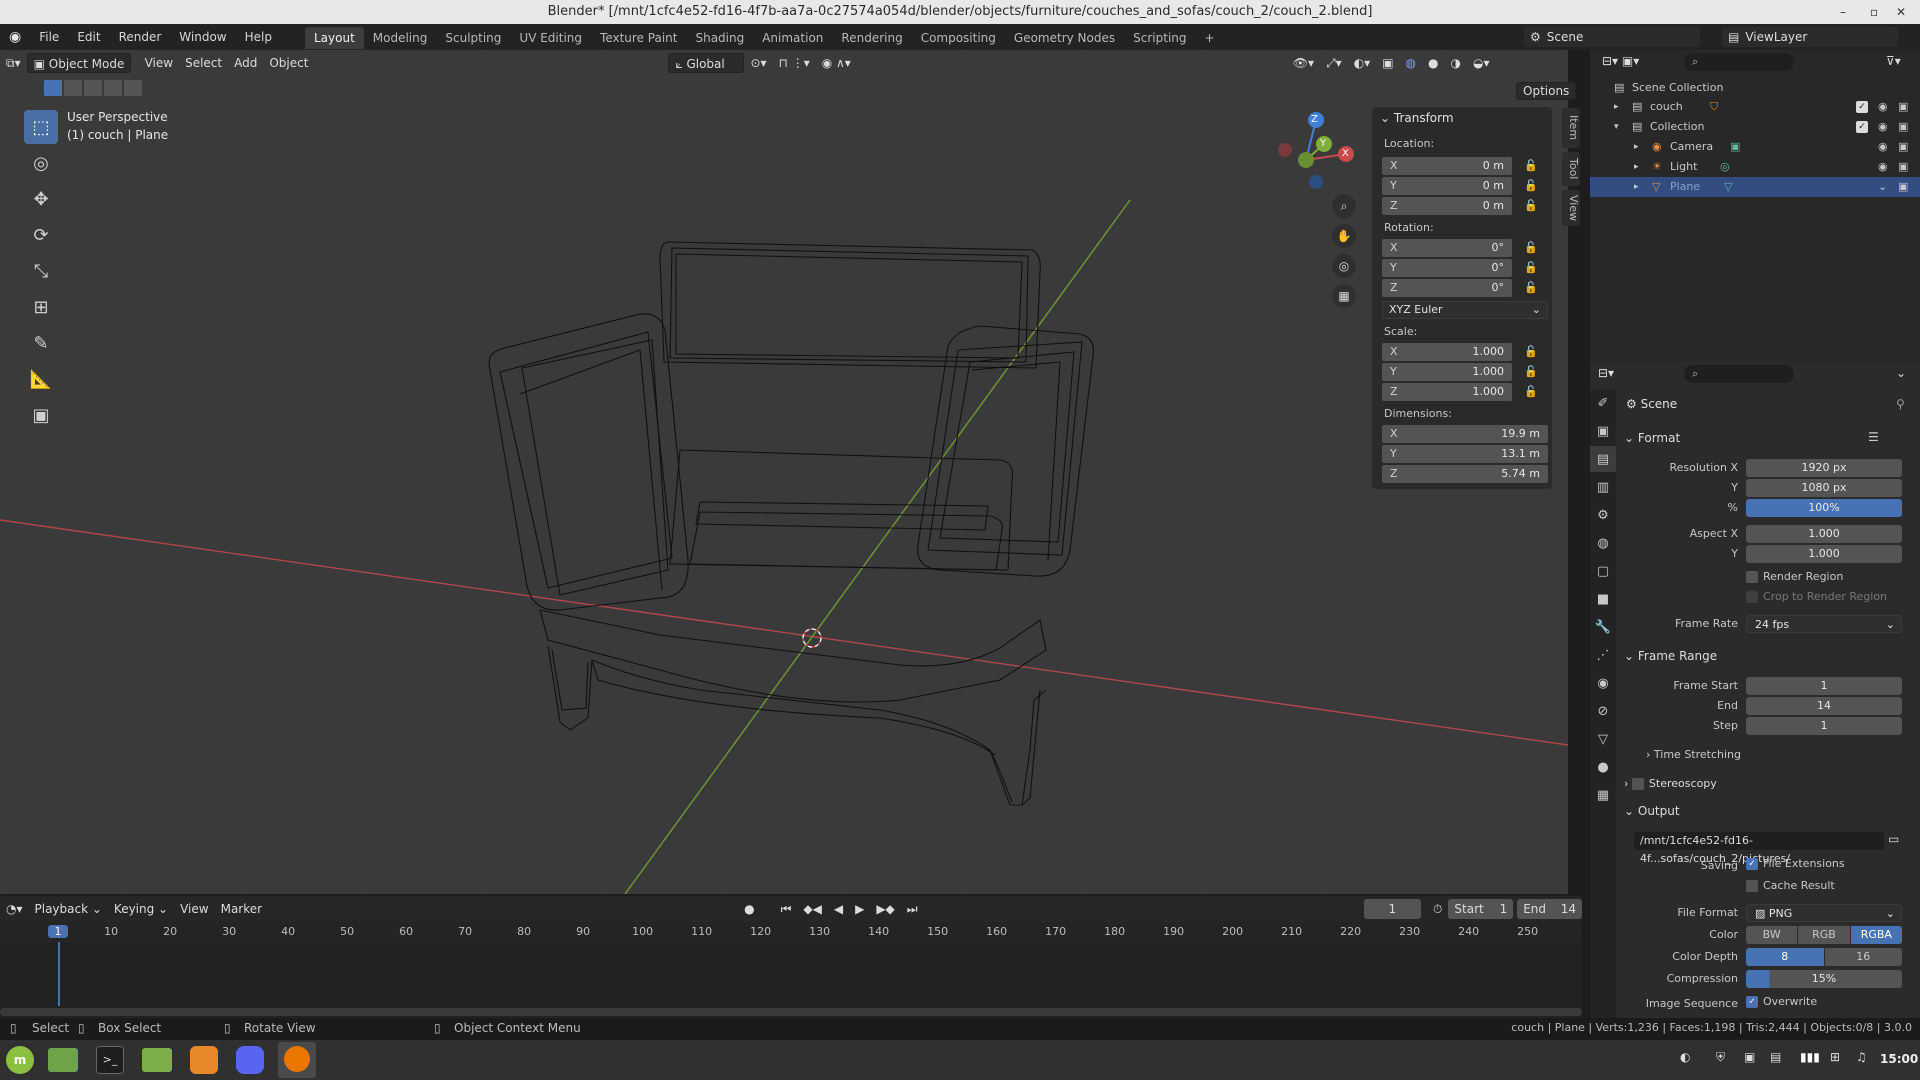  I want to click on record-icon: ●, so click(749, 909).